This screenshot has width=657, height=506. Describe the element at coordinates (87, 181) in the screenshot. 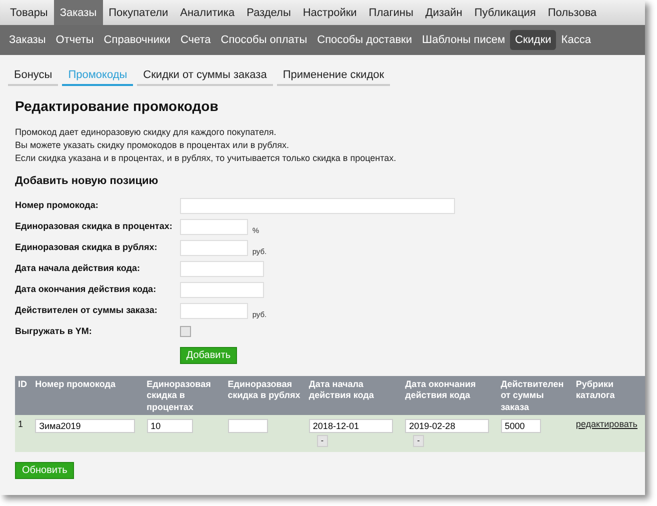

I see `section-title: Добавить новую позицию` at that location.